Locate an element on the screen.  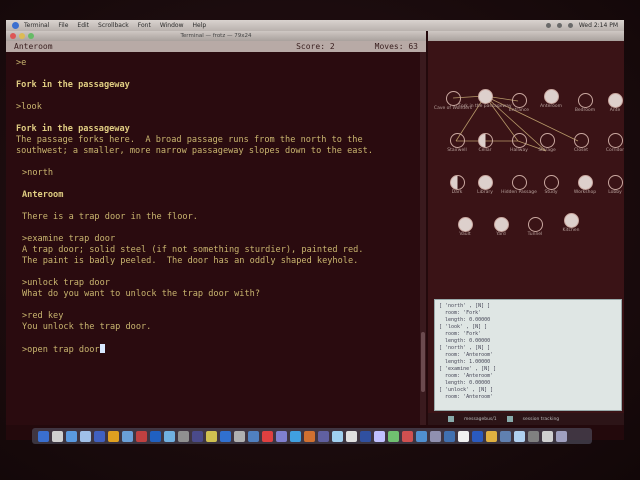
menu-font: Font is located at coordinates (144, 25).